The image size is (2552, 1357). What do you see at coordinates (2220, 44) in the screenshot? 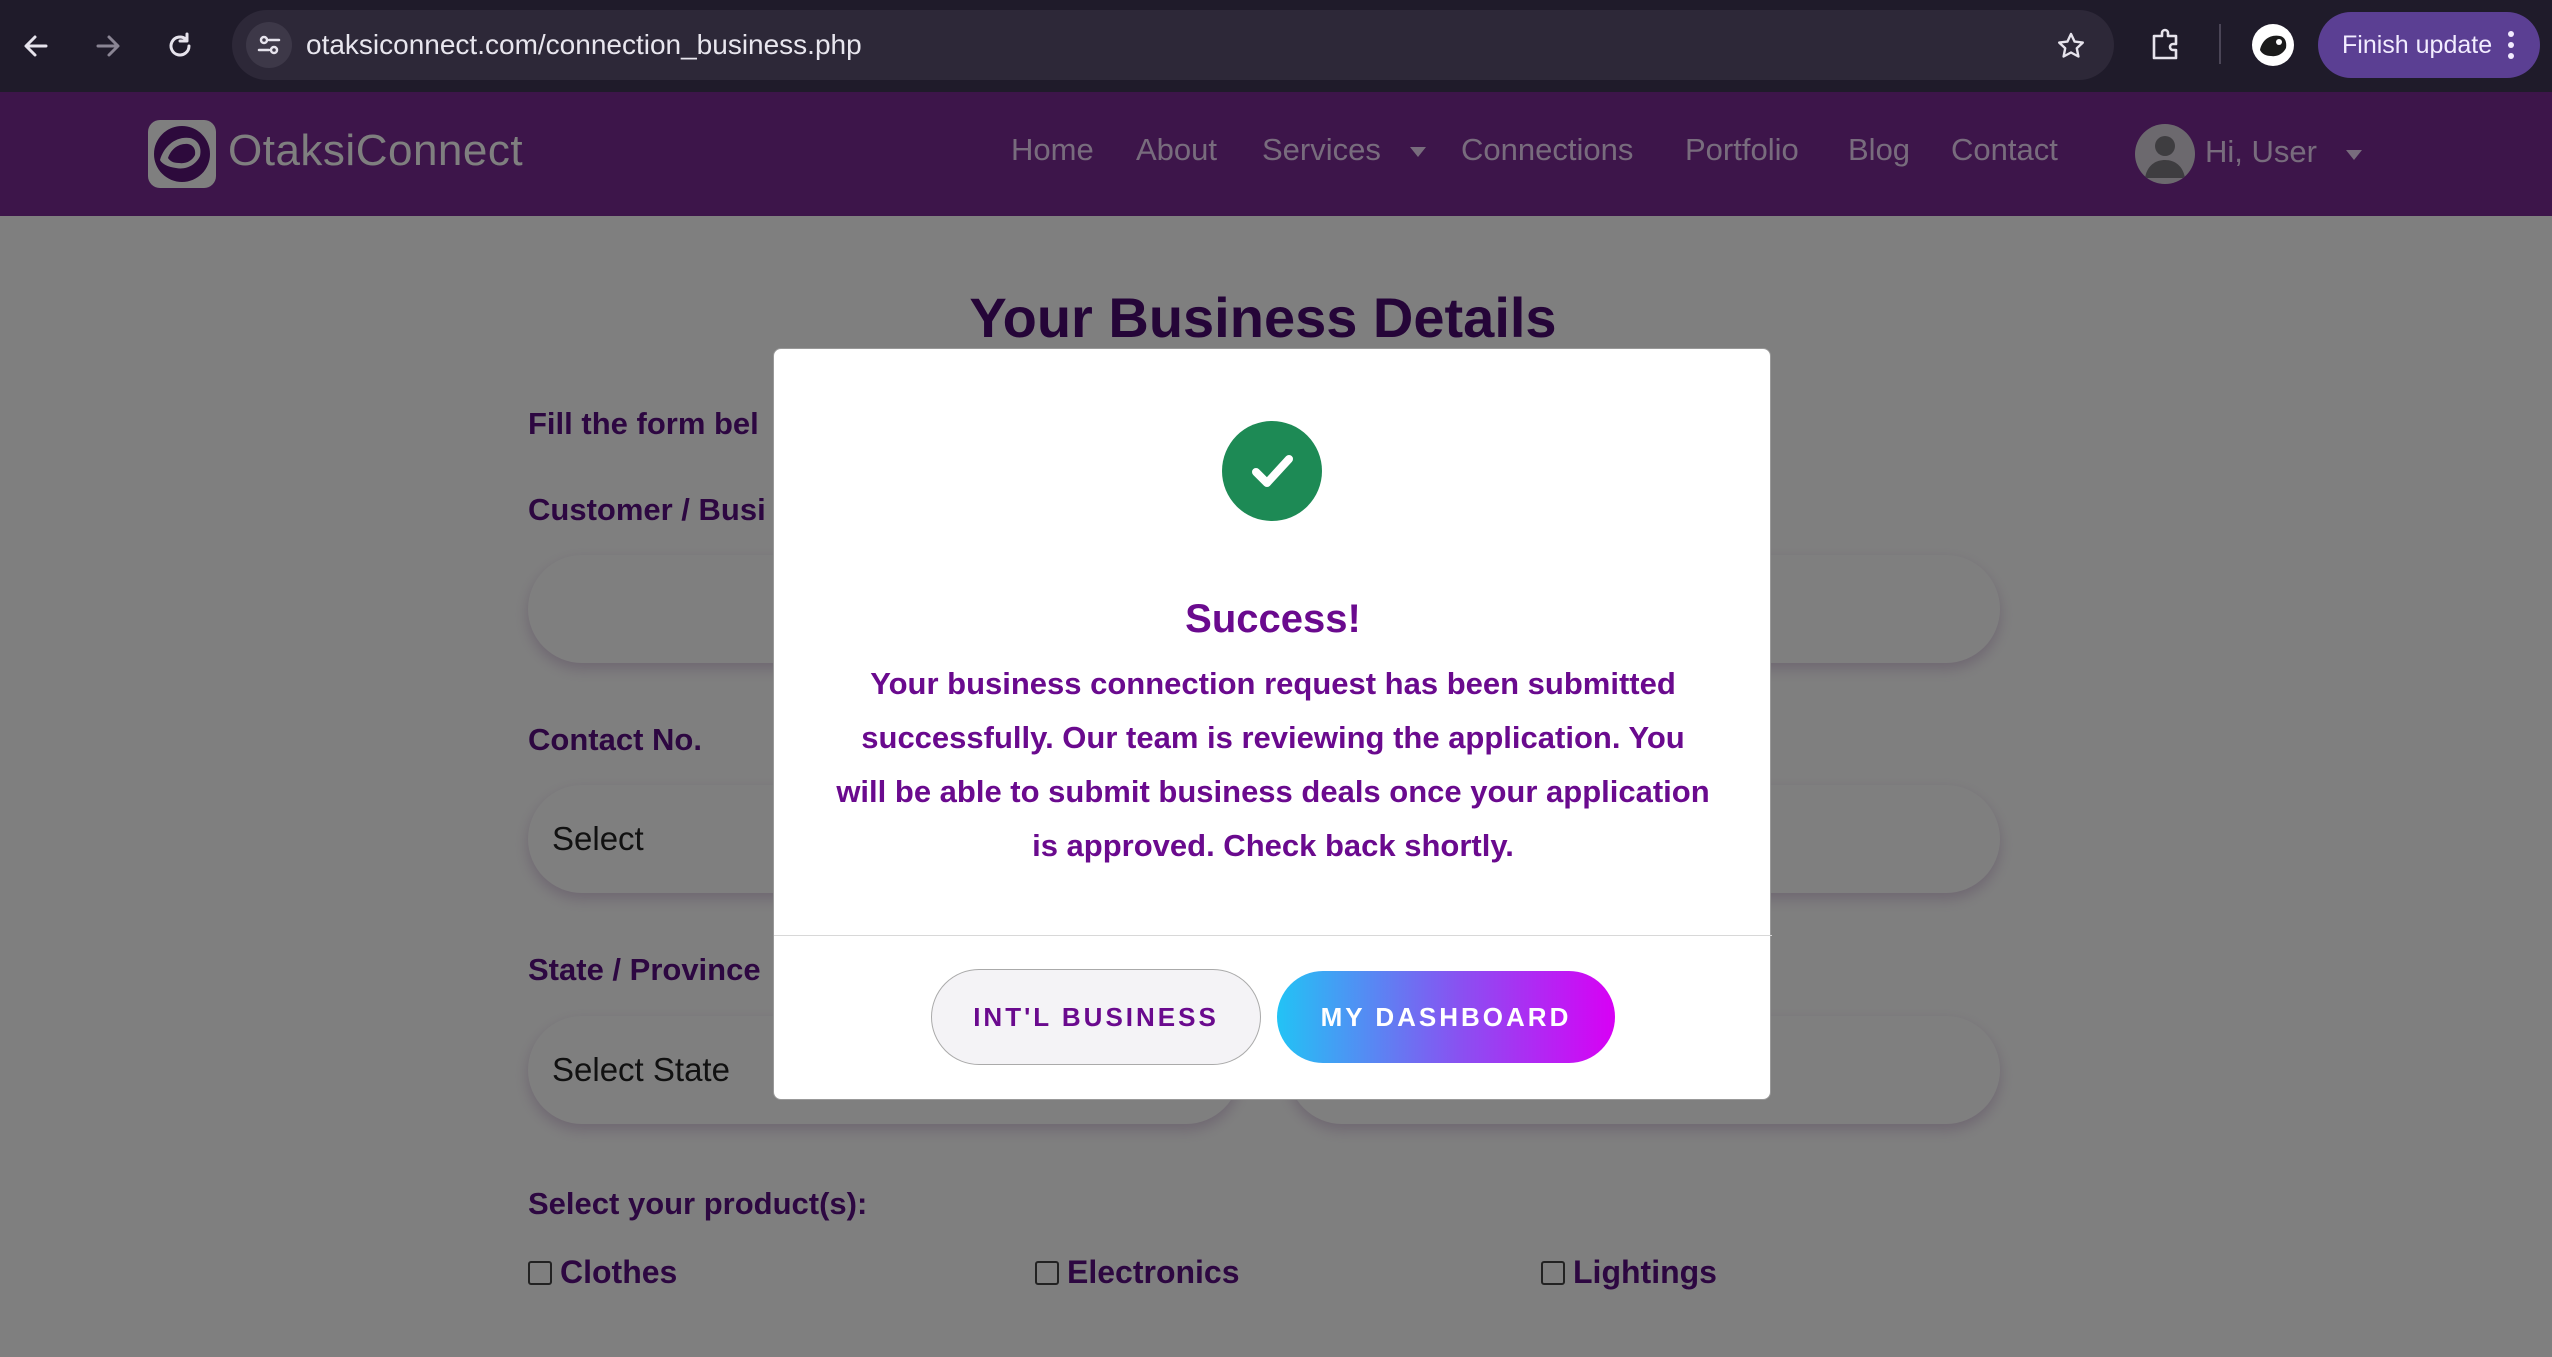
I see `toolbar-divider` at bounding box center [2220, 44].